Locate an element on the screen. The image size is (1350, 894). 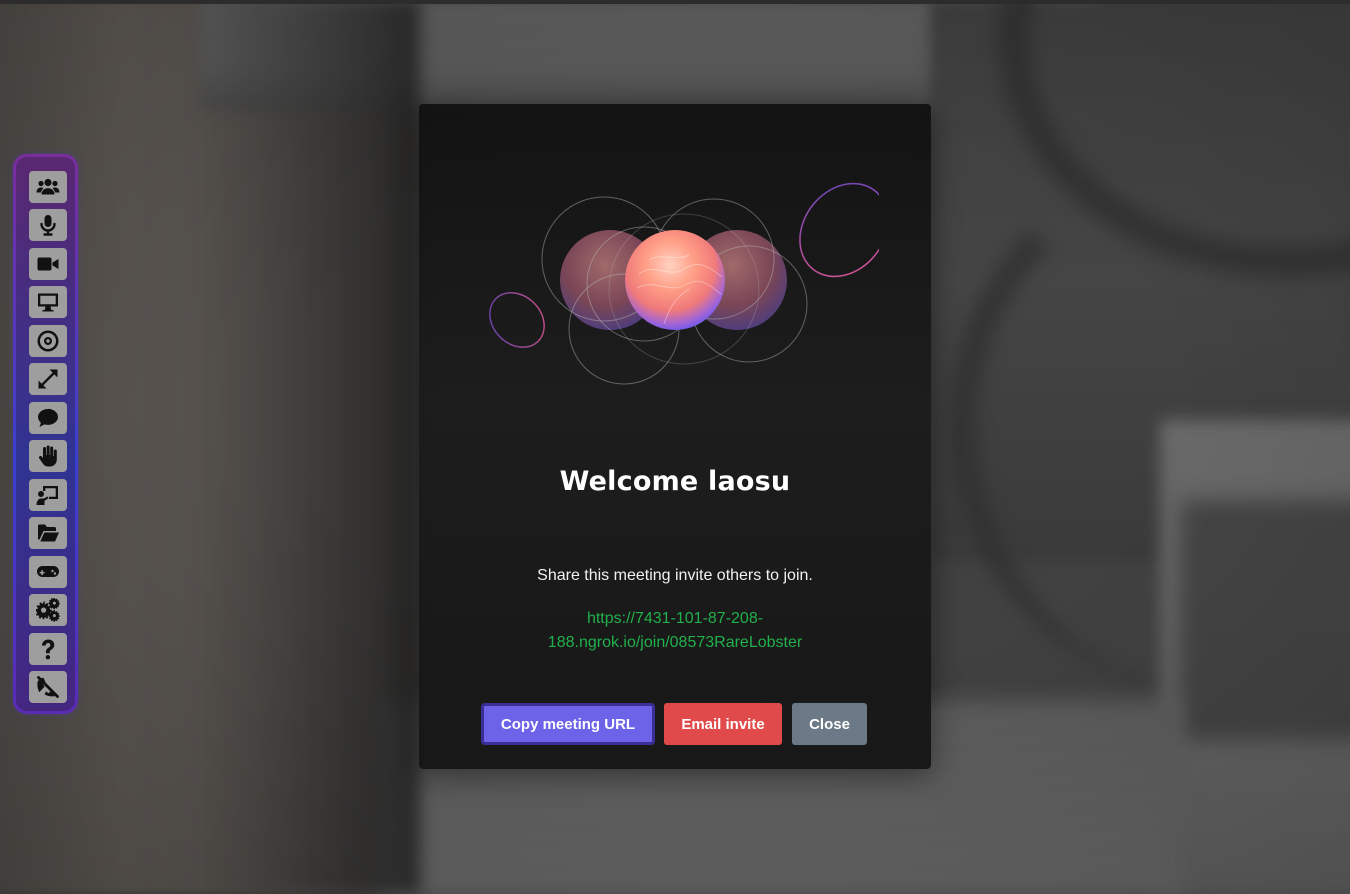
copy-meeting-url-button: Copy meeting URL is located at coordinates (568, 724).